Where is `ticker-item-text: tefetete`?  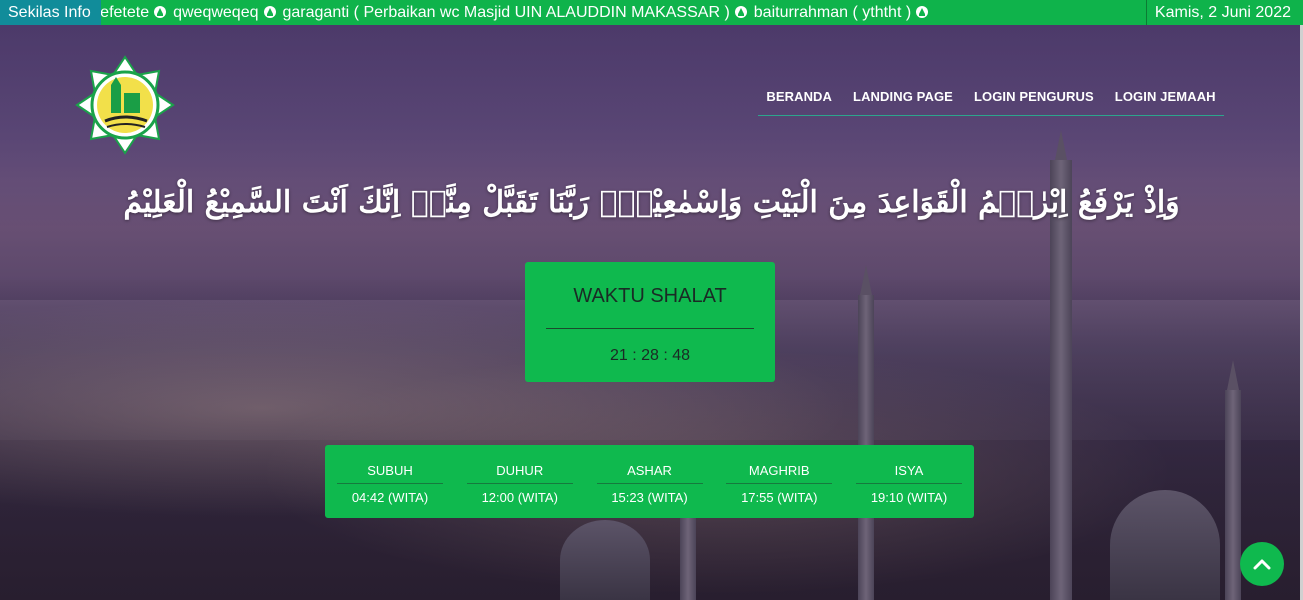
ticker-item-text: tefetete is located at coordinates (125, 12).